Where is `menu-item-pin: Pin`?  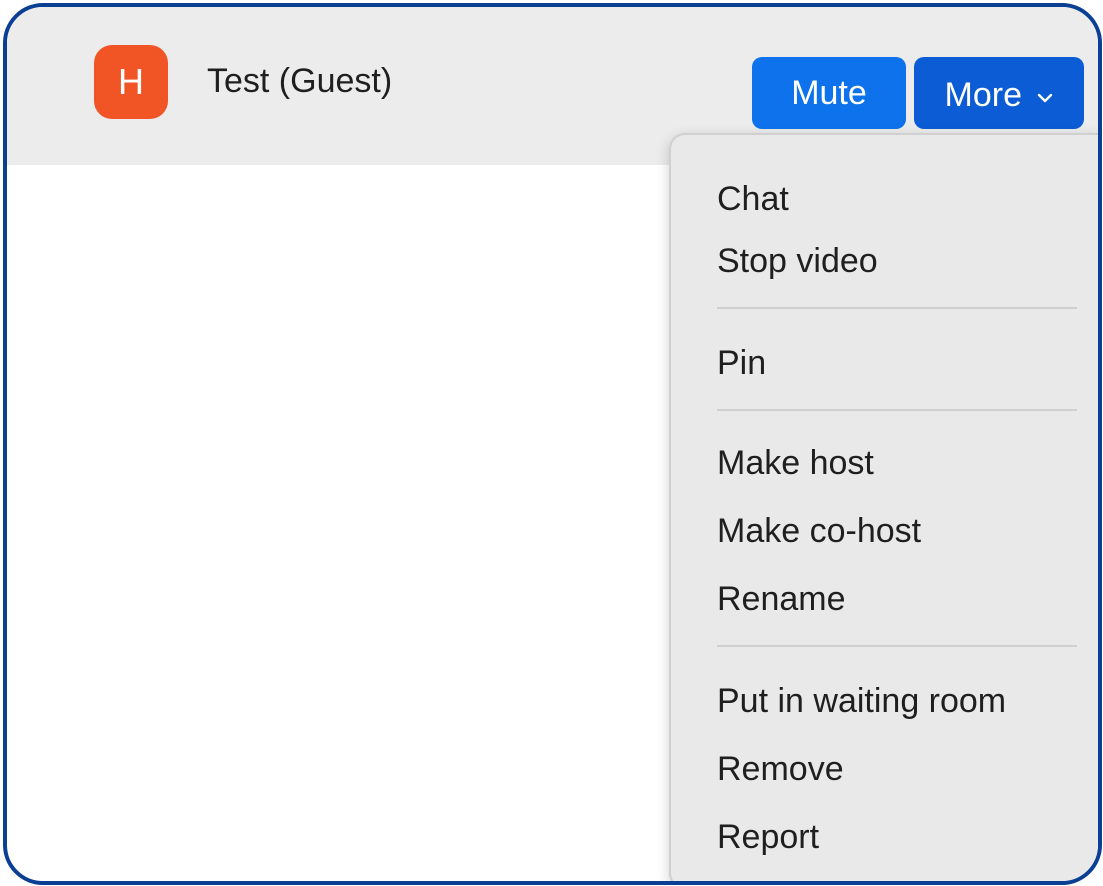
menu-item-pin: Pin is located at coordinates (741, 363).